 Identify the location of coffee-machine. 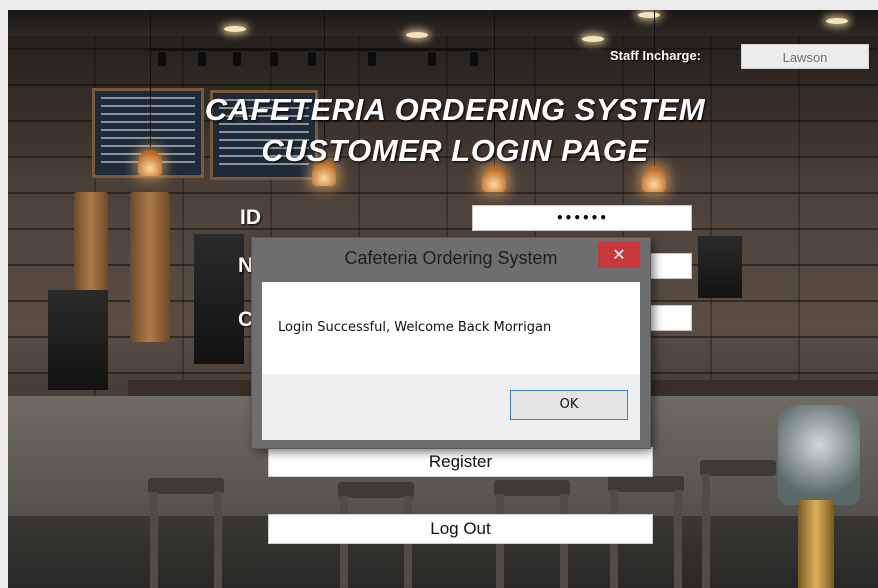
(150, 267).